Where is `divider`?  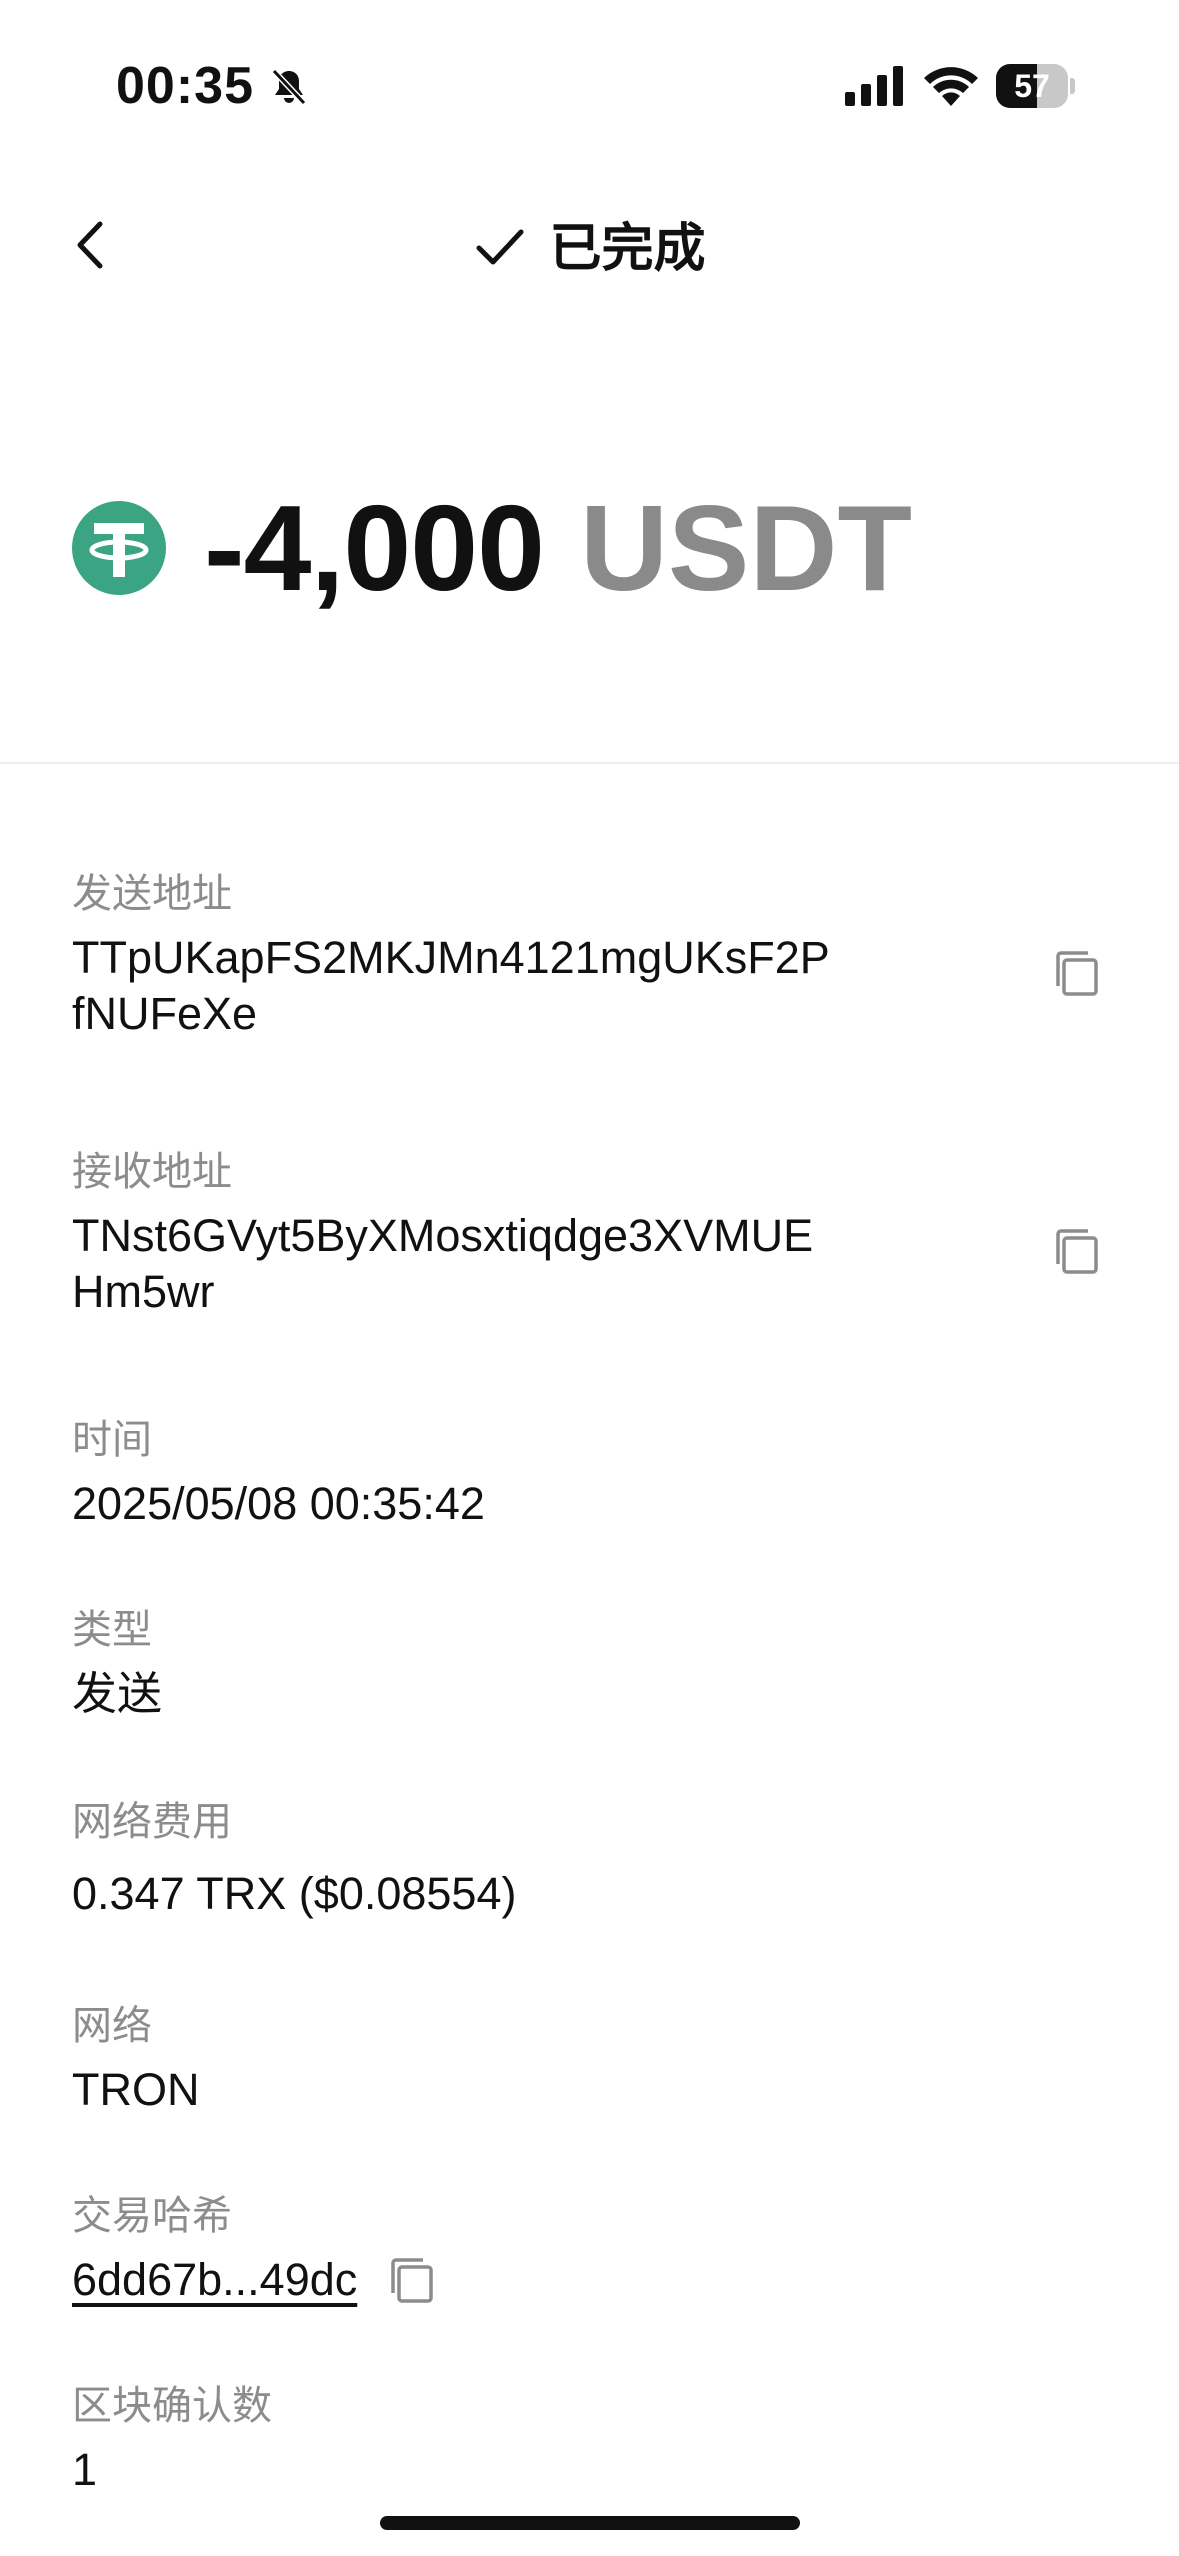 divider is located at coordinates (589, 763).